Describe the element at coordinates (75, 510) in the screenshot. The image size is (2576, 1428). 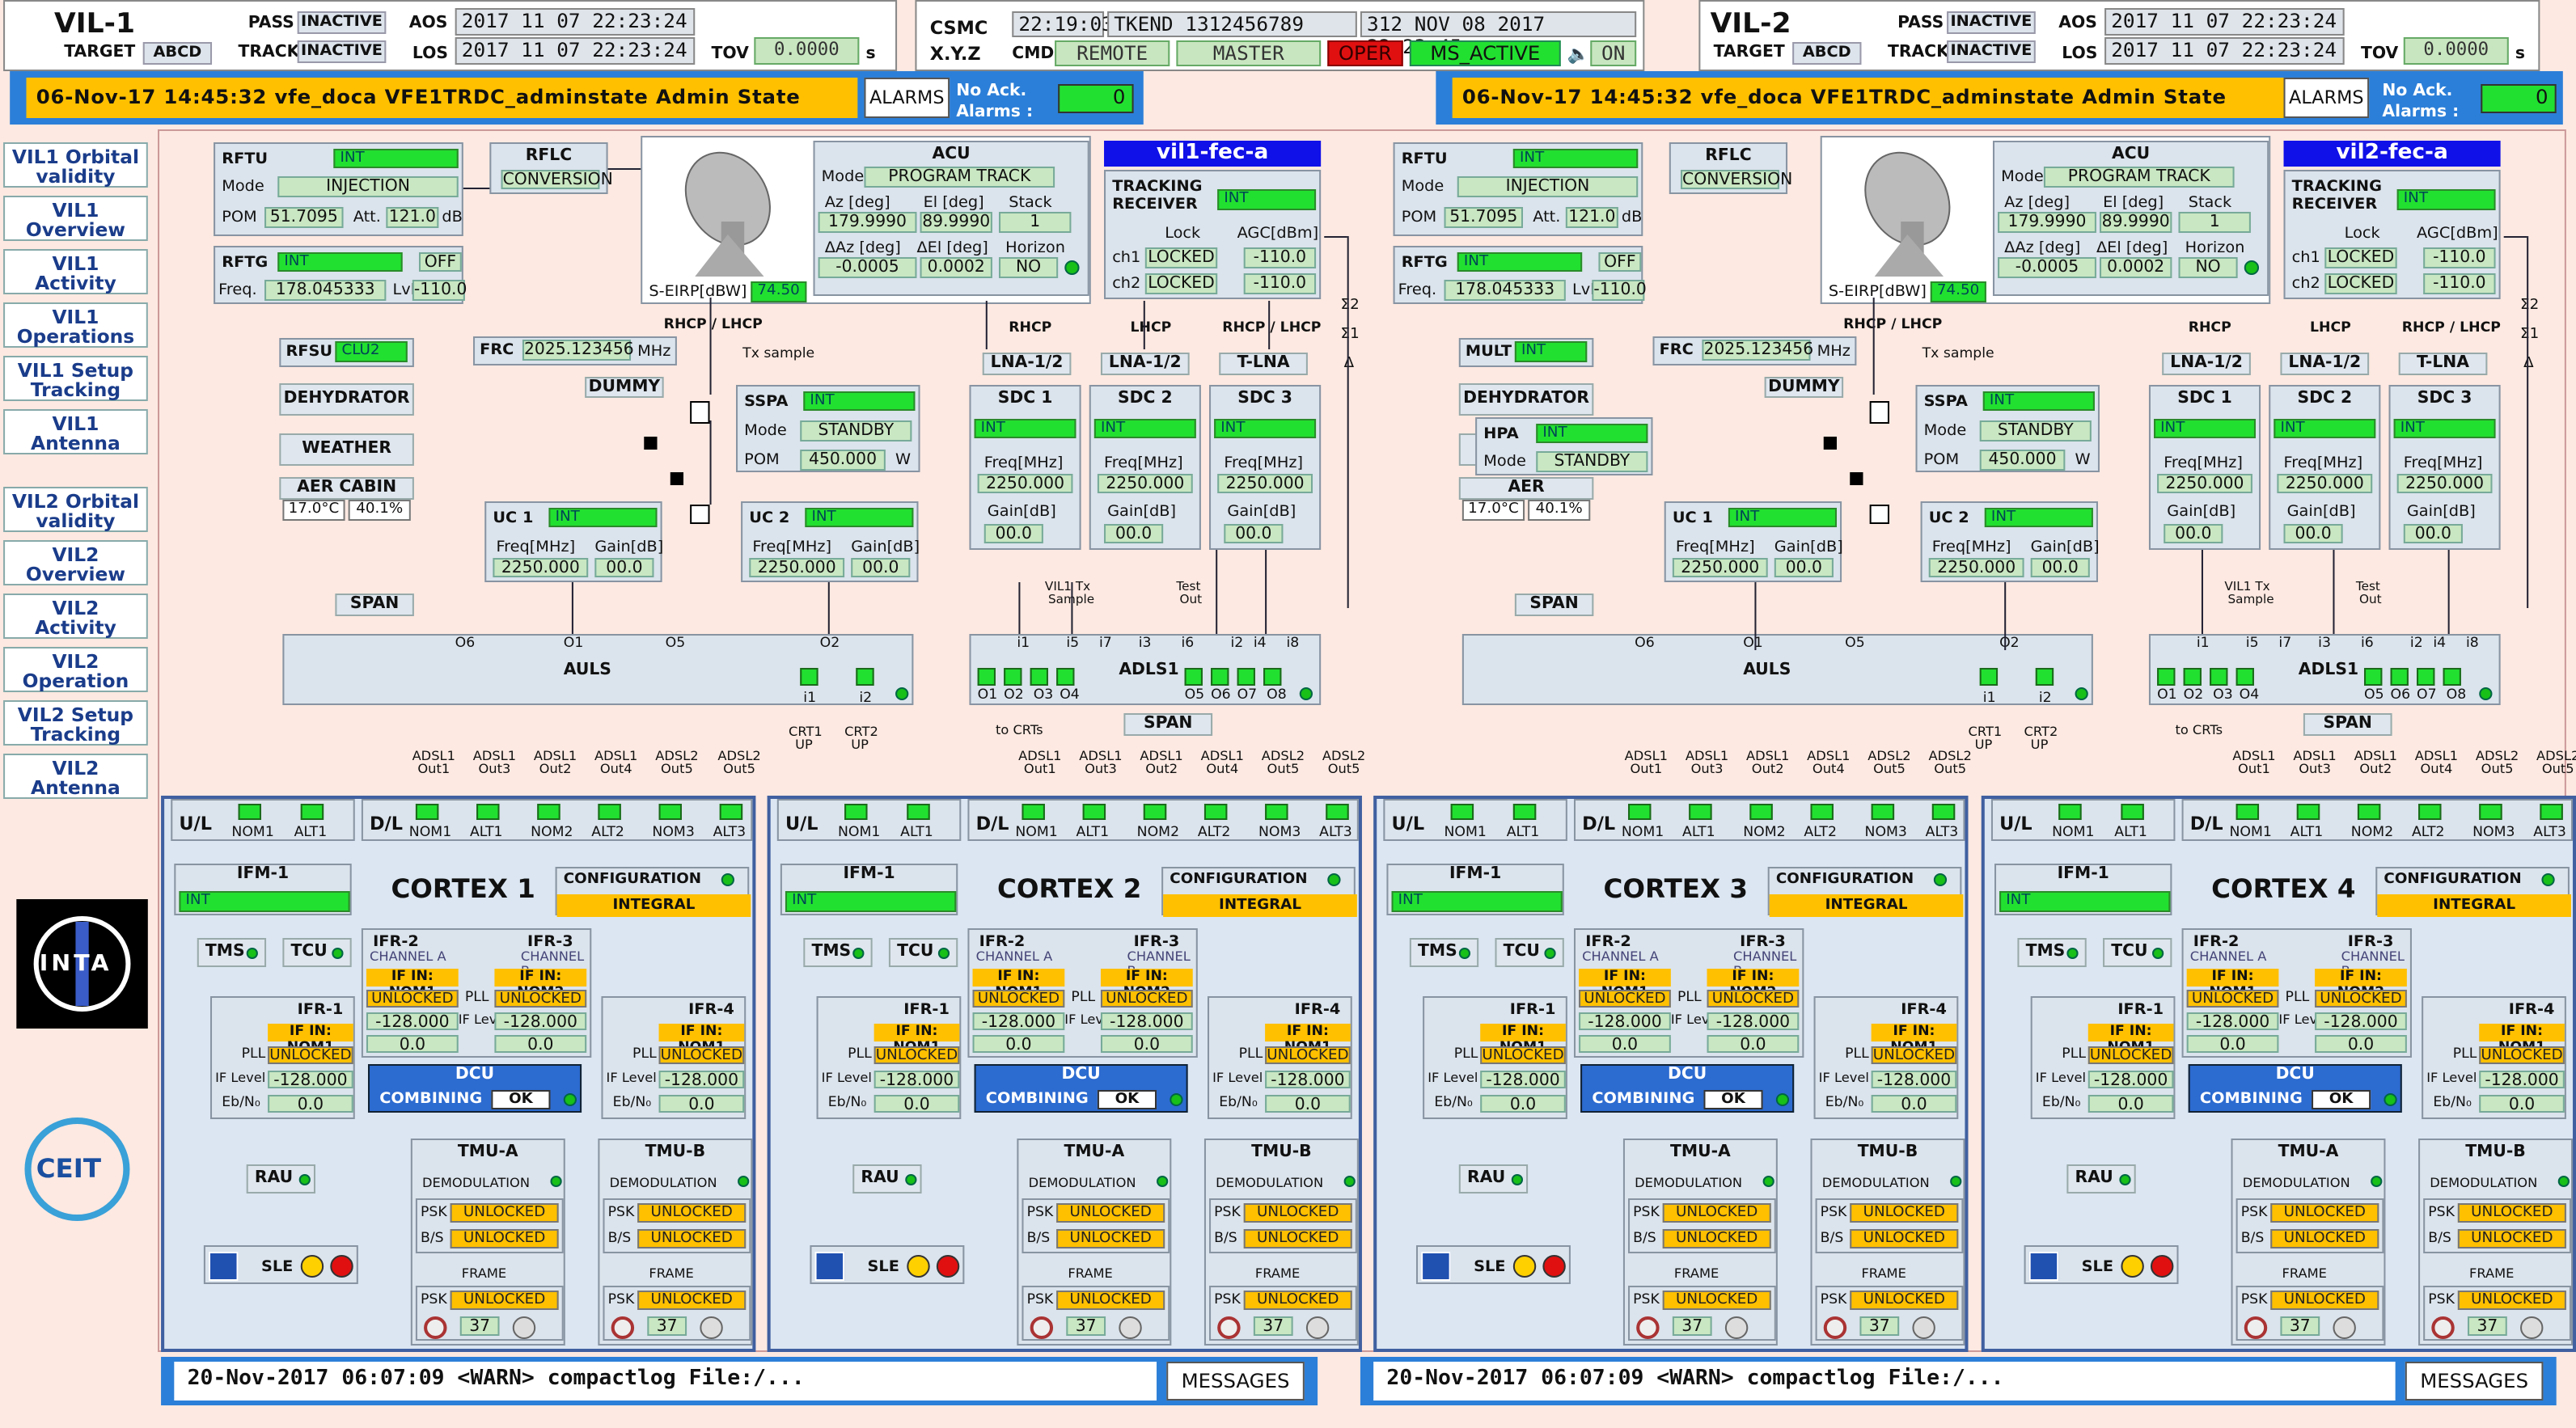
I see `sidebar-item: VIL2 Orbital validity` at that location.